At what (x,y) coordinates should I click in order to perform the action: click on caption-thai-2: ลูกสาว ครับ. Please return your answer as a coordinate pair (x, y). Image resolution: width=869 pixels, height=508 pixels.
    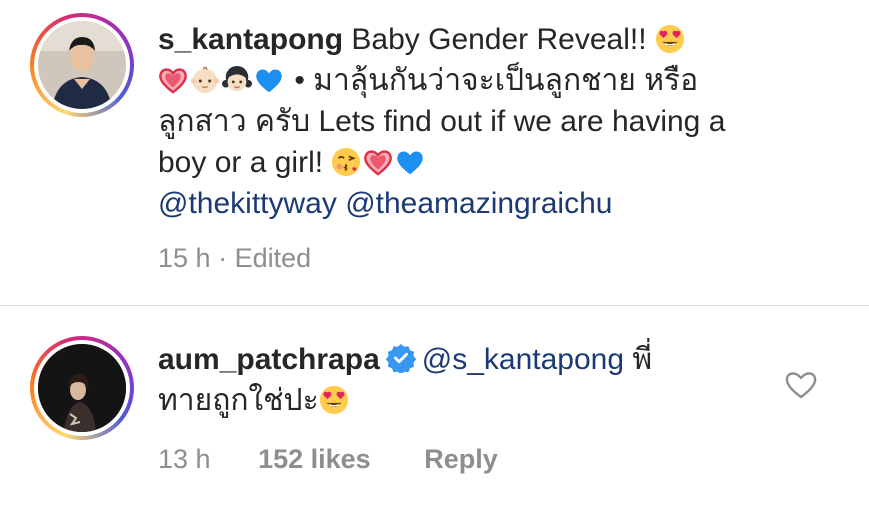
    Looking at the image, I should click on (234, 121).